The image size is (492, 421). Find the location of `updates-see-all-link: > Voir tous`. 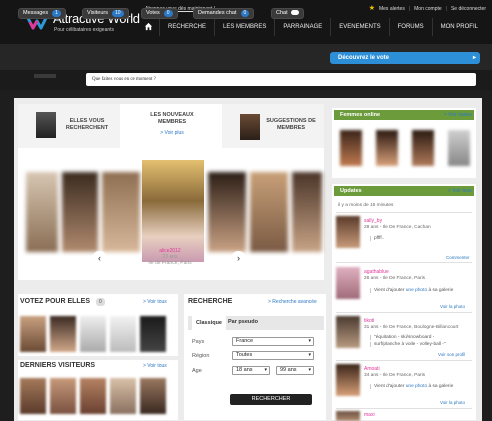

updates-see-all-link: > Voir tous is located at coordinates (460, 191).